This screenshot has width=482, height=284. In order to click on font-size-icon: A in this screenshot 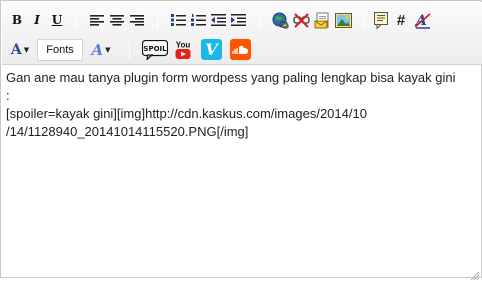, I will do `click(97, 49)`.